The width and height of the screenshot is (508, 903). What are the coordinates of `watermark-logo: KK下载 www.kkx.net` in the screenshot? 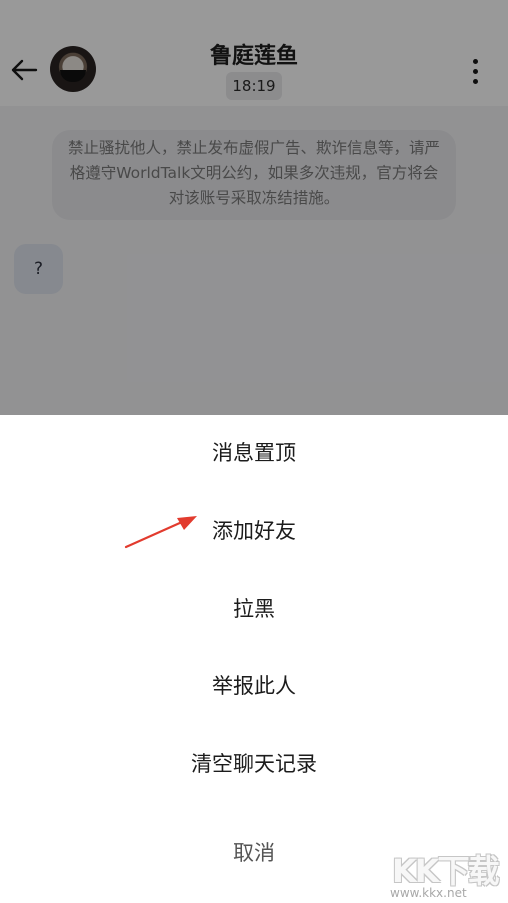 It's located at (446, 873).